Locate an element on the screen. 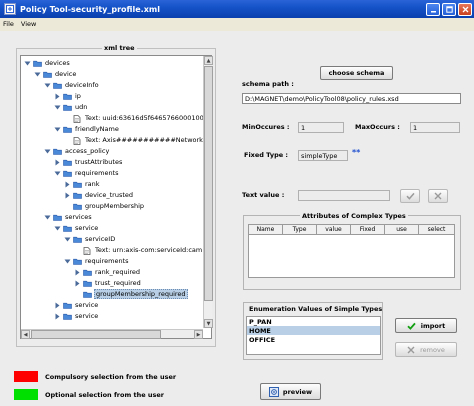 This screenshot has height=406, width=474. close-button is located at coordinates (465, 9).